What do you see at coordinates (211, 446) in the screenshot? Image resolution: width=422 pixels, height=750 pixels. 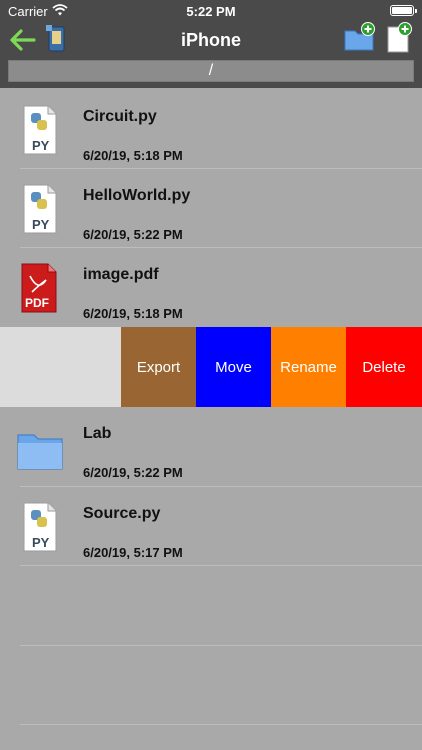 I see `list-item: Lab 6/20/19, 5:22 PM` at bounding box center [211, 446].